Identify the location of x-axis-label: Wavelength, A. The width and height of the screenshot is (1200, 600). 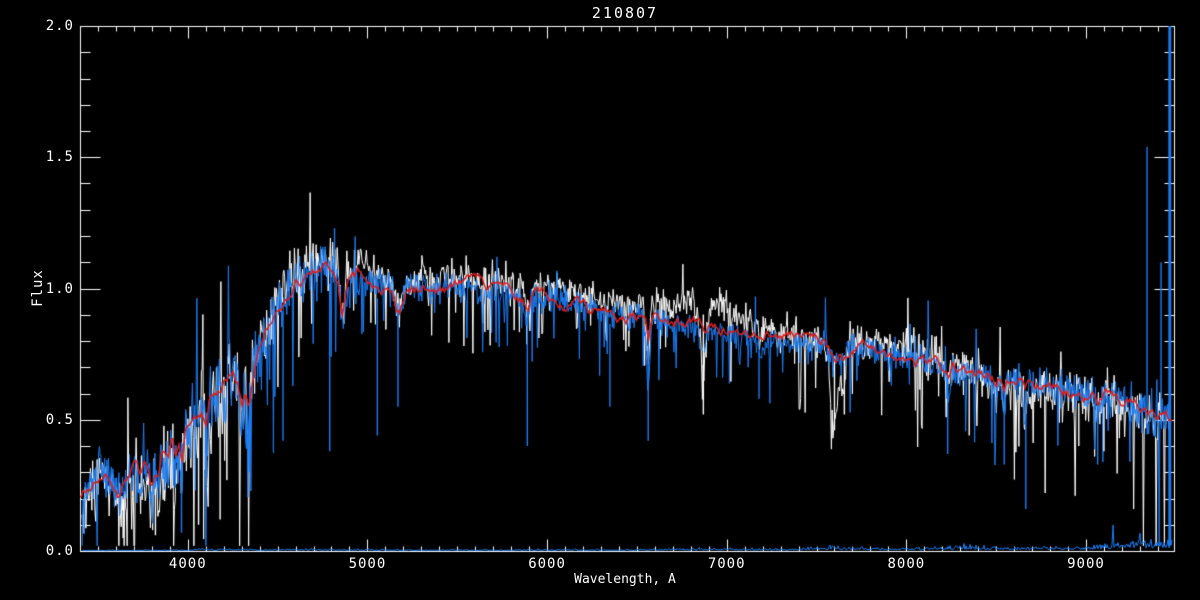
(625, 579).